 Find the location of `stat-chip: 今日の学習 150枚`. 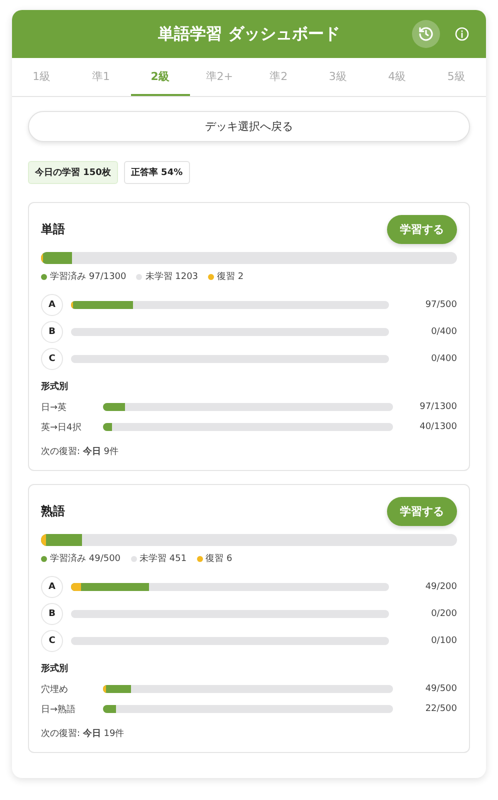

stat-chip: 今日の学習 150枚 is located at coordinates (73, 172).